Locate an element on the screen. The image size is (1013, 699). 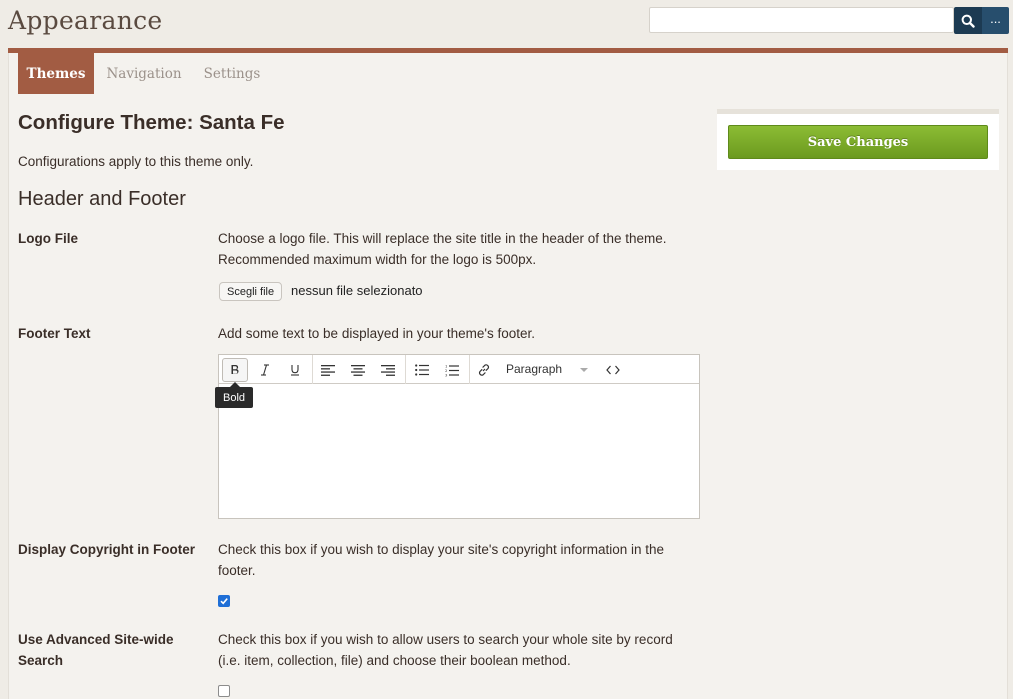
footer-text-label: Footer Text is located at coordinates (54, 333).